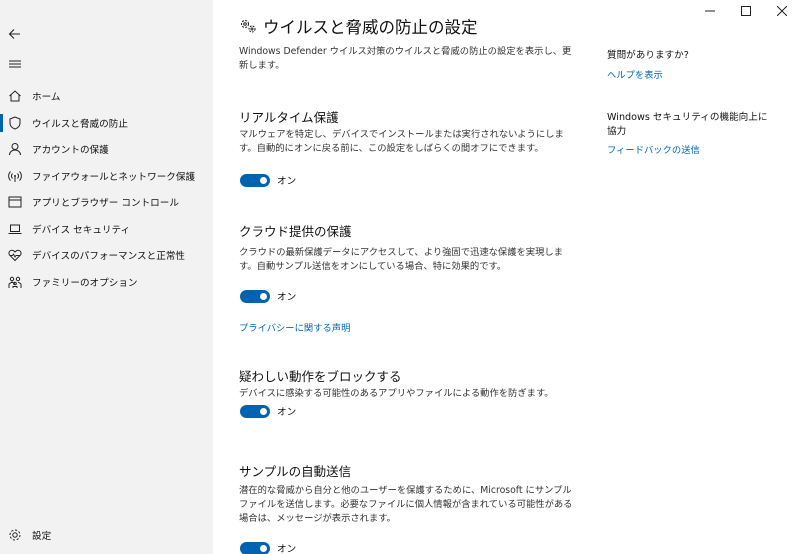 The width and height of the screenshot is (800, 554). What do you see at coordinates (109, 256) in the screenshot?
I see `sidebar-item-label: デバイスのパフォーマンスと正常性` at bounding box center [109, 256].